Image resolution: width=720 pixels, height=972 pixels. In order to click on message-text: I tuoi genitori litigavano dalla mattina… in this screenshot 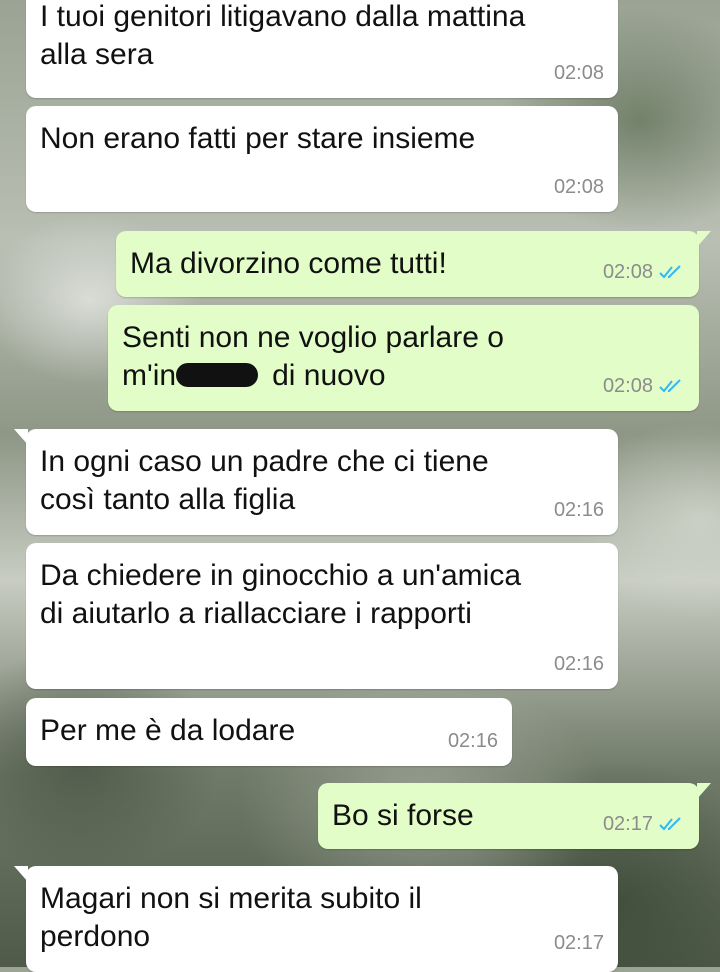, I will do `click(283, 35)`.